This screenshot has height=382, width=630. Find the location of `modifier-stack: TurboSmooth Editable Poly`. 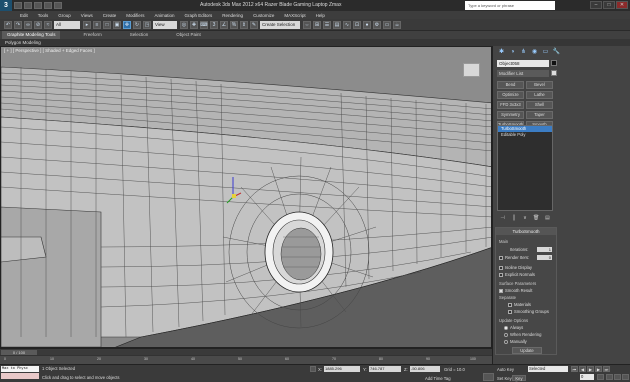

modifier-stack: TurboSmooth Editable Poly is located at coordinates (525, 168).